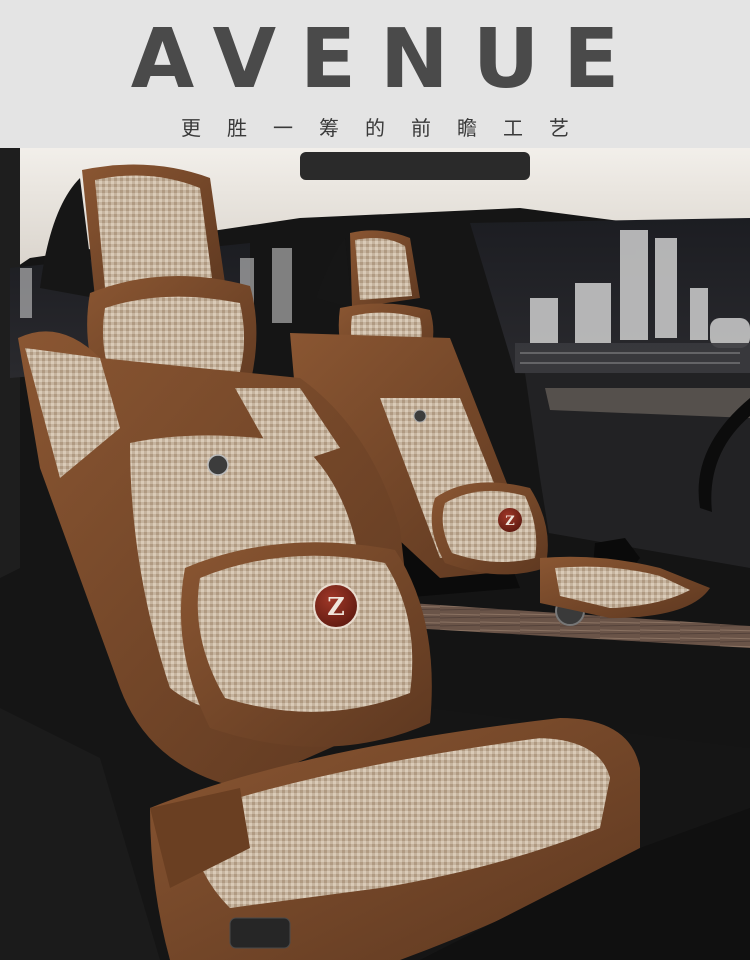  I want to click on sunroof, so click(415, 166).